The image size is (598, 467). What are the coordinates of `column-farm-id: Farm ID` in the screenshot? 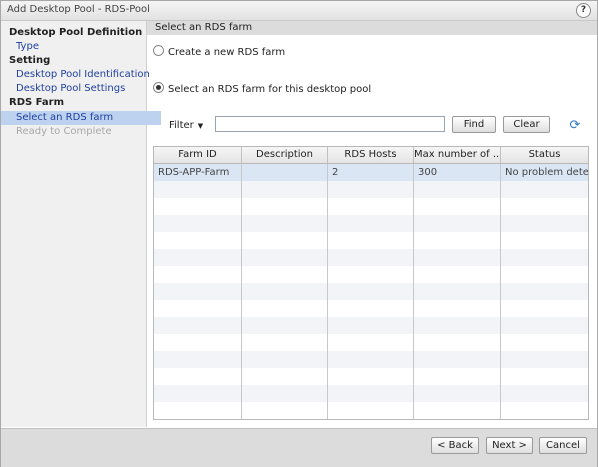 It's located at (198, 155).